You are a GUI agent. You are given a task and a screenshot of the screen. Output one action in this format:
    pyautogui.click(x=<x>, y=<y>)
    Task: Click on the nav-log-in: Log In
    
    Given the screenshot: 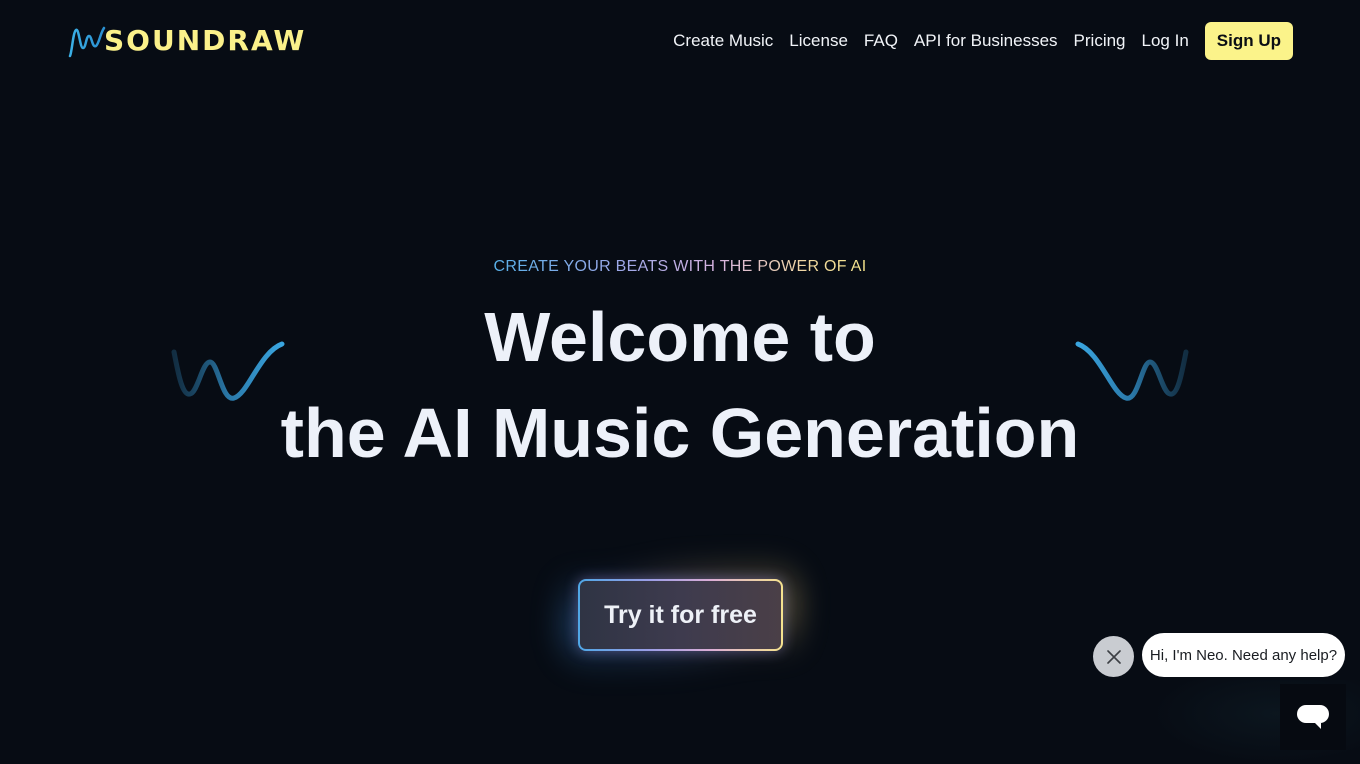 What is the action you would take?
    pyautogui.click(x=1165, y=41)
    